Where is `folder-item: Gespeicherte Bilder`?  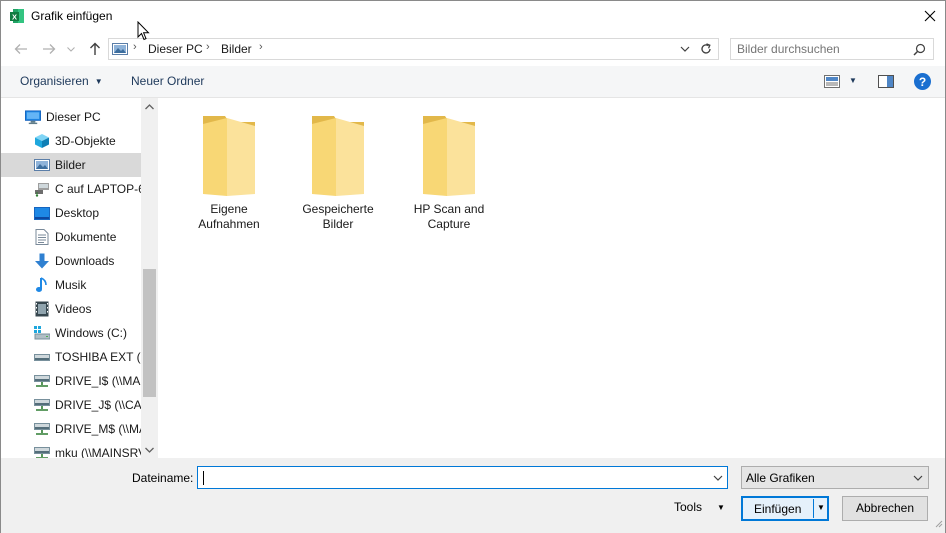
folder-item: Gespeicherte Bilder is located at coordinates (338, 172).